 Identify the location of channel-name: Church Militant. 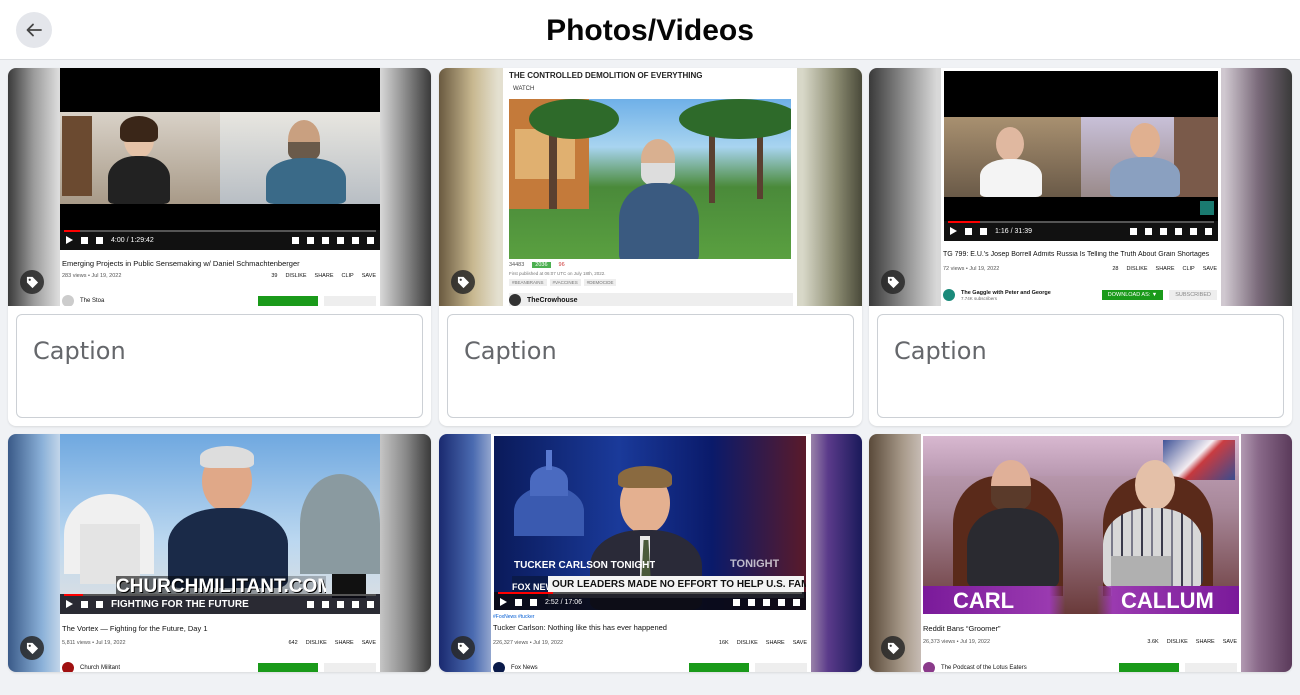
(100, 668).